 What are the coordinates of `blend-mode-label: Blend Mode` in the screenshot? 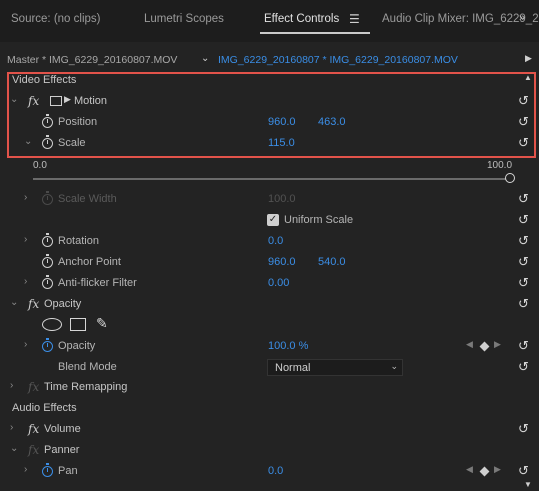 It's located at (87, 367).